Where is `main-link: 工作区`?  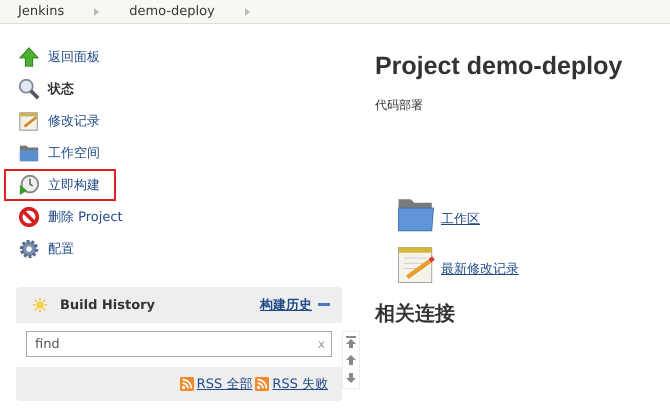
main-link: 工作区 is located at coordinates (460, 219).